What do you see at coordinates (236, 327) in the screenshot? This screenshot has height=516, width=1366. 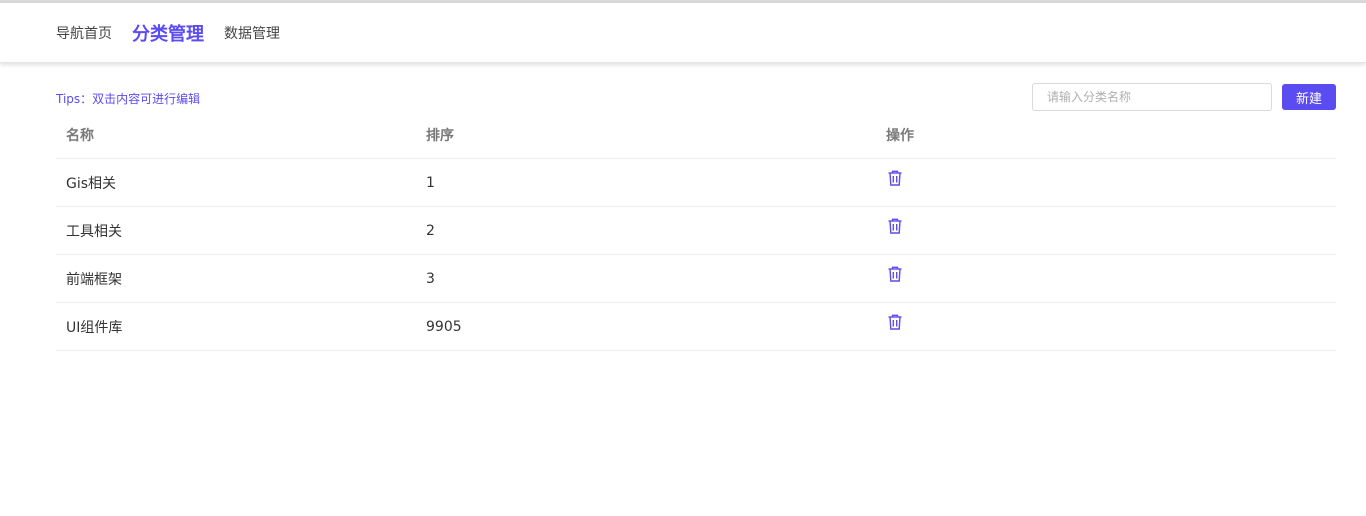 I see `row-name-cell: UI组件库` at bounding box center [236, 327].